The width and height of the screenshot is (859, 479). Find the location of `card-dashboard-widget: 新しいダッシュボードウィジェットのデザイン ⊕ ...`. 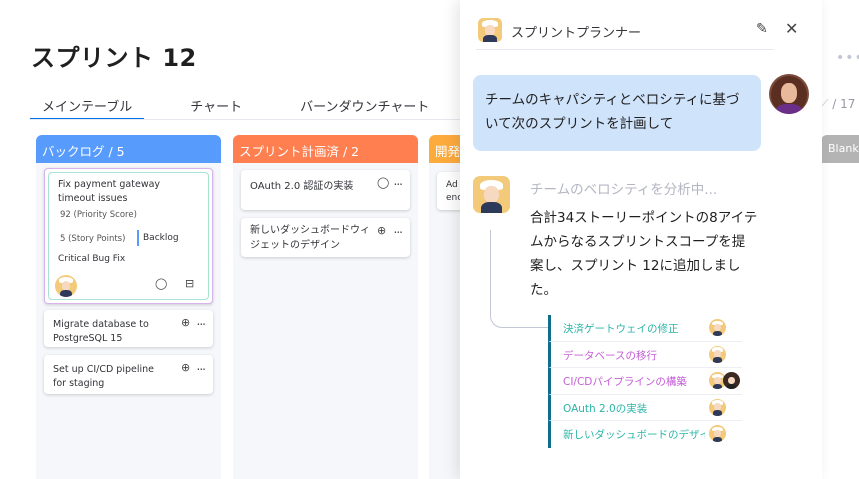

card-dashboard-widget: 新しいダッシュボードウィジェットのデザイン ⊕ ... is located at coordinates (325, 237).